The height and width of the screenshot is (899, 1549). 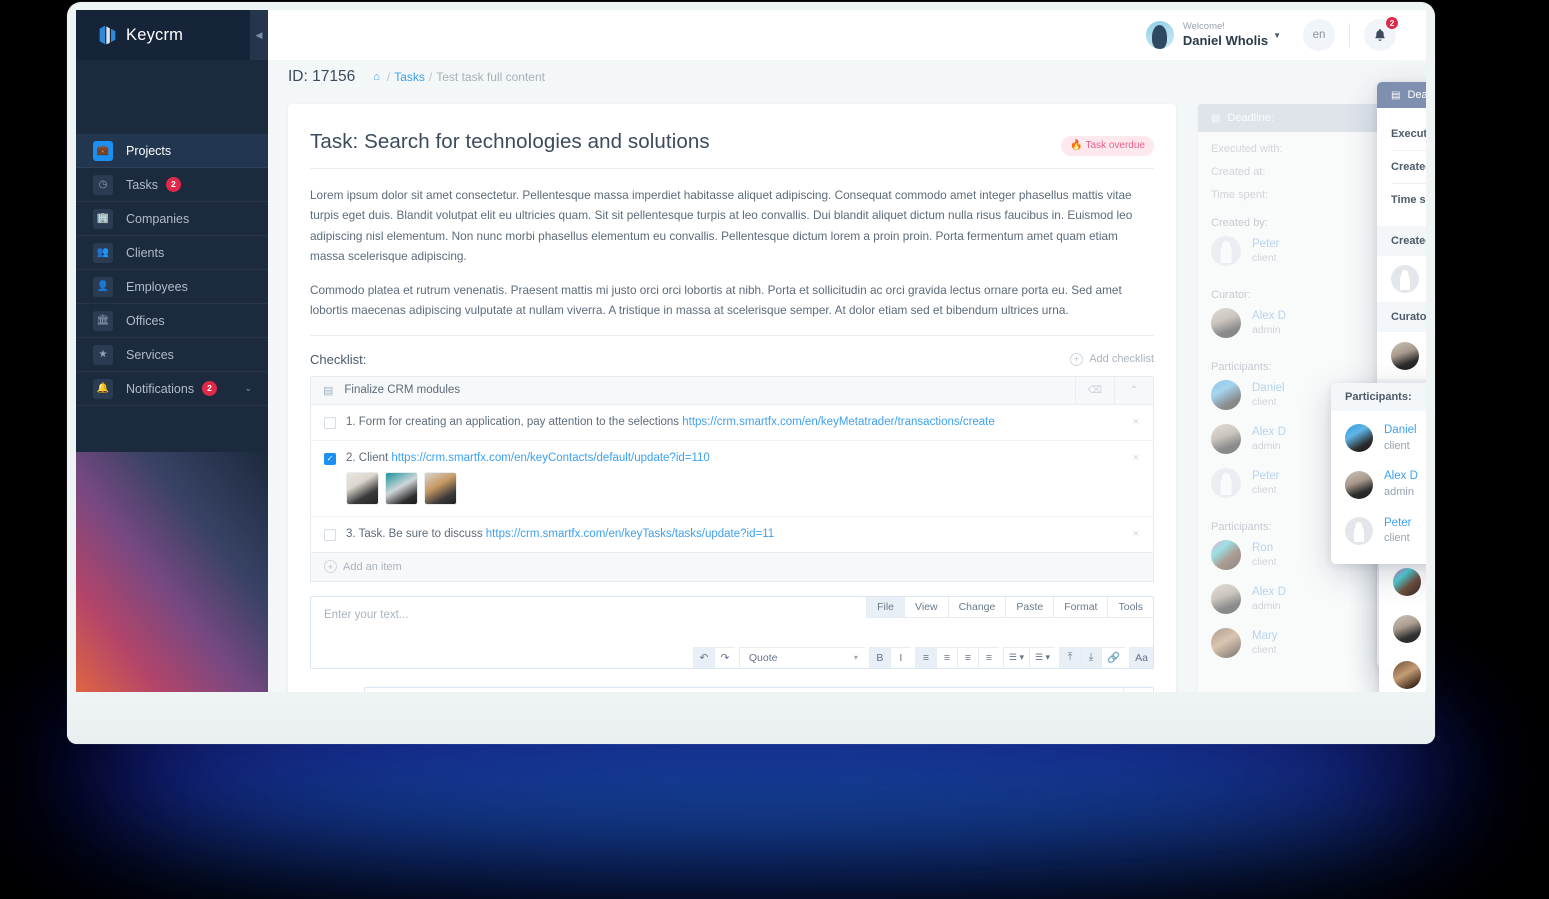 What do you see at coordinates (1268, 388) in the screenshot?
I see `person-name: Daniel` at bounding box center [1268, 388].